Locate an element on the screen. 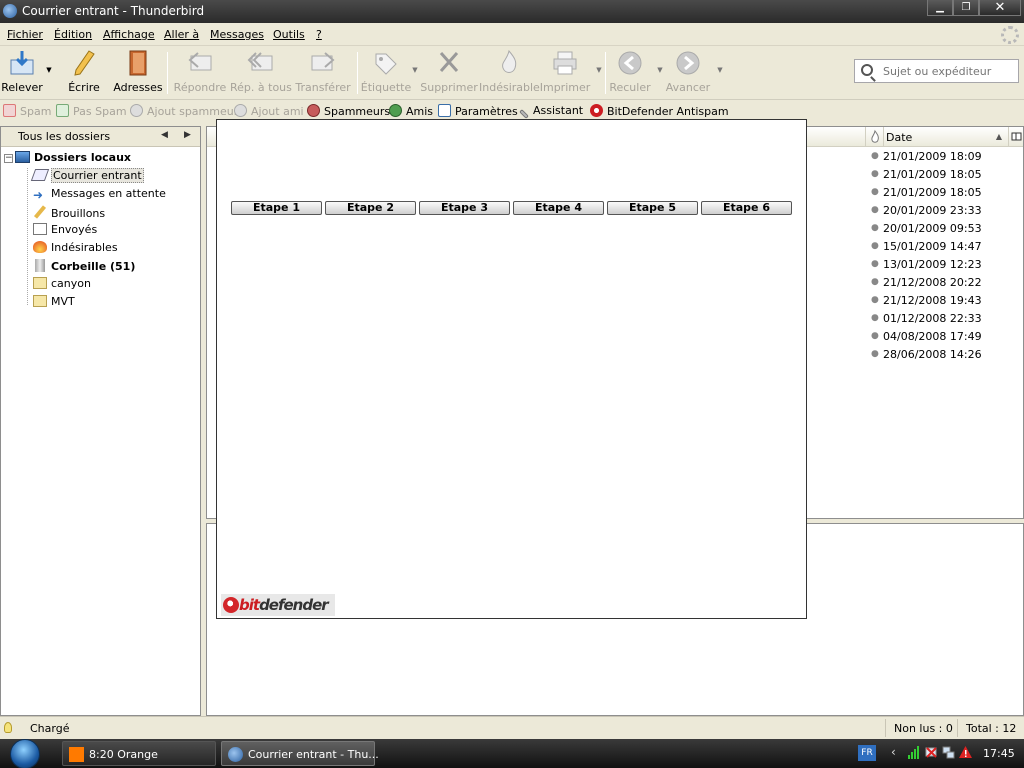 This screenshot has height=768, width=1024. folder-indesirables: Indésirables is located at coordinates (75, 250).